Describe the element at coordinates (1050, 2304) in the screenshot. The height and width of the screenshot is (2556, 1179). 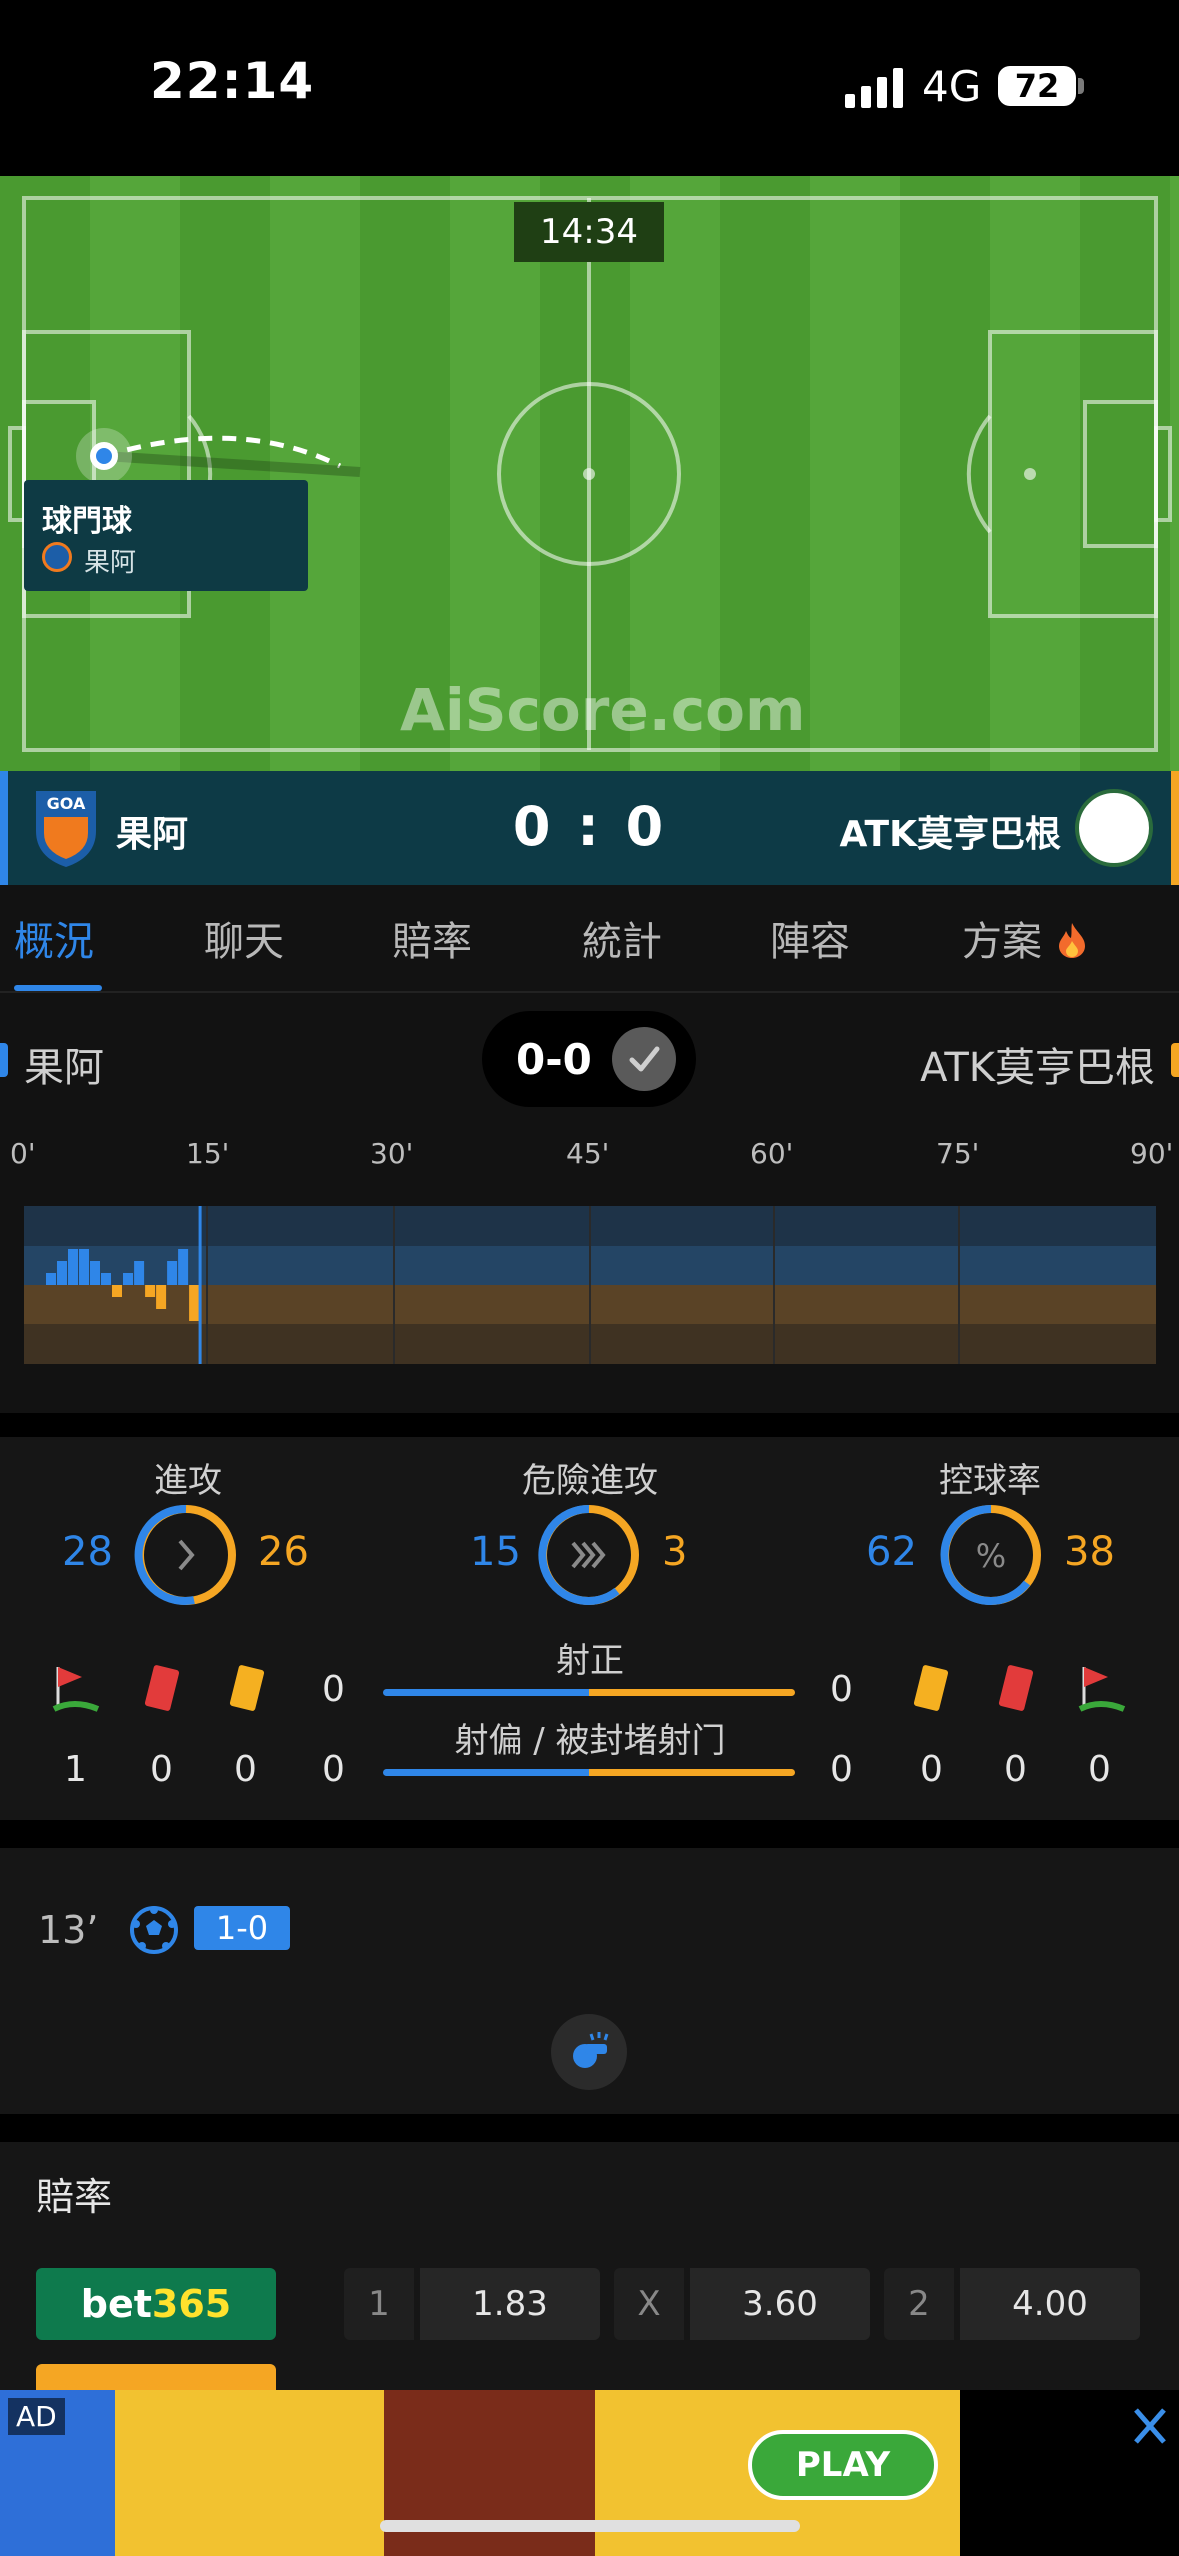
I see `odds-away-value: 4.00` at that location.